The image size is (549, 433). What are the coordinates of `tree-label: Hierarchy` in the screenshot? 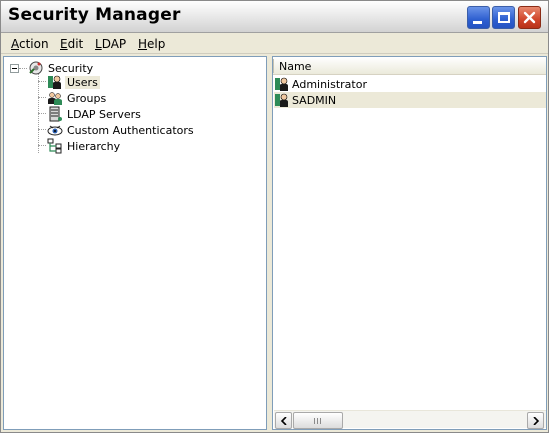 It's located at (94, 146).